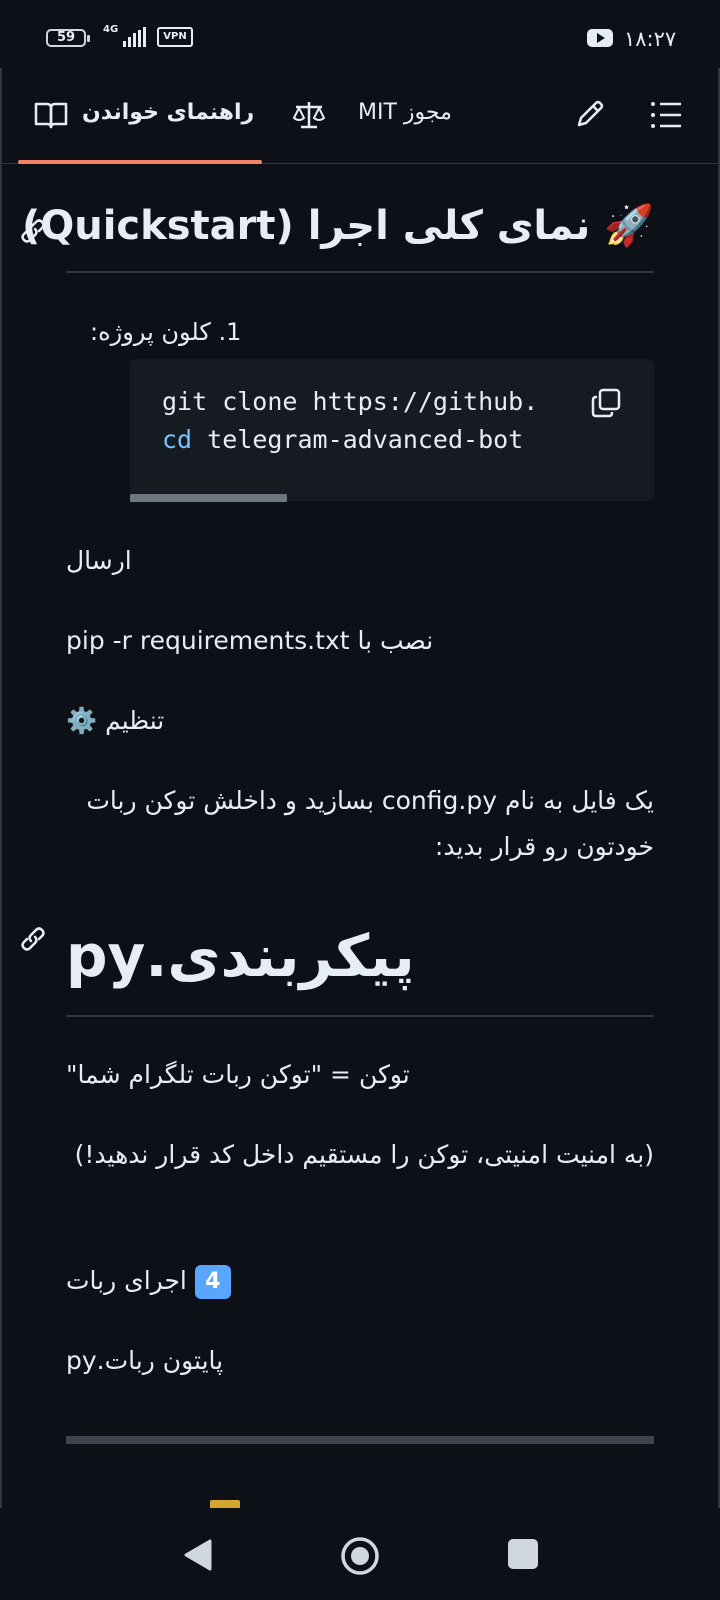  Describe the element at coordinates (360, 34) in the screenshot. I see `status-bar: 59 4G VPN ۱۸:۲۷` at that location.